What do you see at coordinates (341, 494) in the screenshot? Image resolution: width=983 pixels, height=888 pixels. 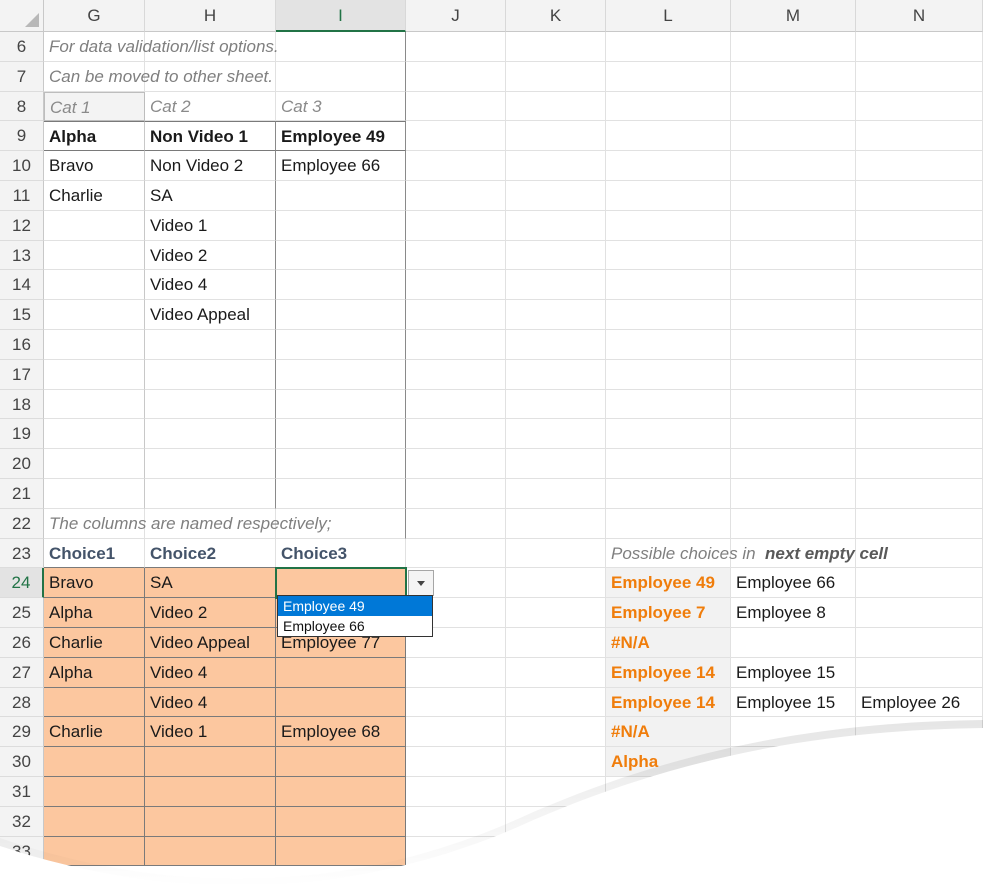 I see `cell-i21` at bounding box center [341, 494].